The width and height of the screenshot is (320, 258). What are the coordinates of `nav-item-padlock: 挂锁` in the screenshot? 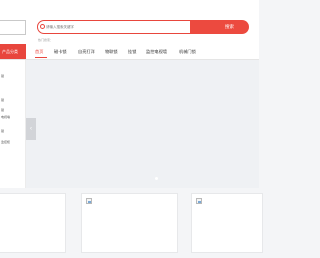 It's located at (132, 51).